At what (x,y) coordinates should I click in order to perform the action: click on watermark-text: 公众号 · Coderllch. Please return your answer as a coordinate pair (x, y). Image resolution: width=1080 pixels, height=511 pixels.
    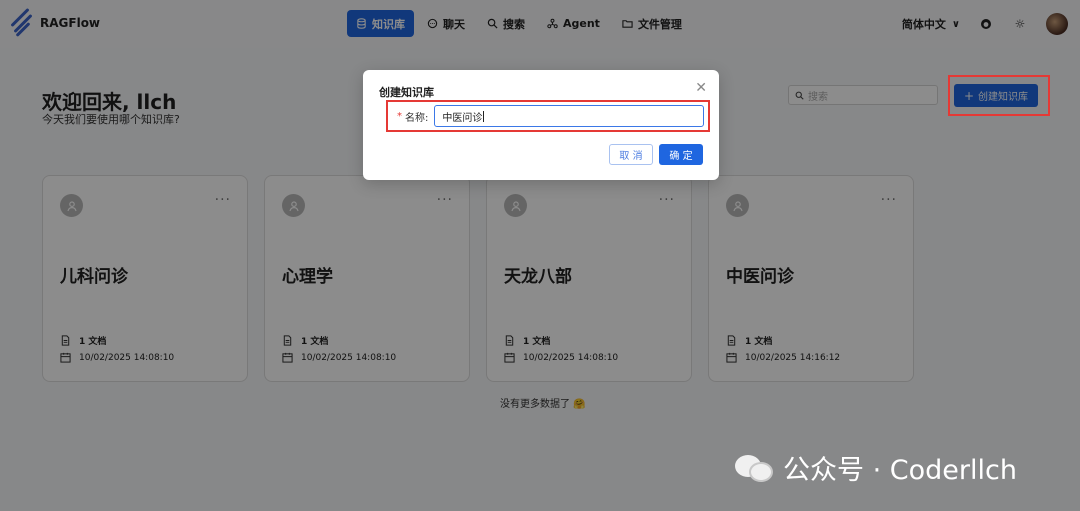
    Looking at the image, I should click on (900, 470).